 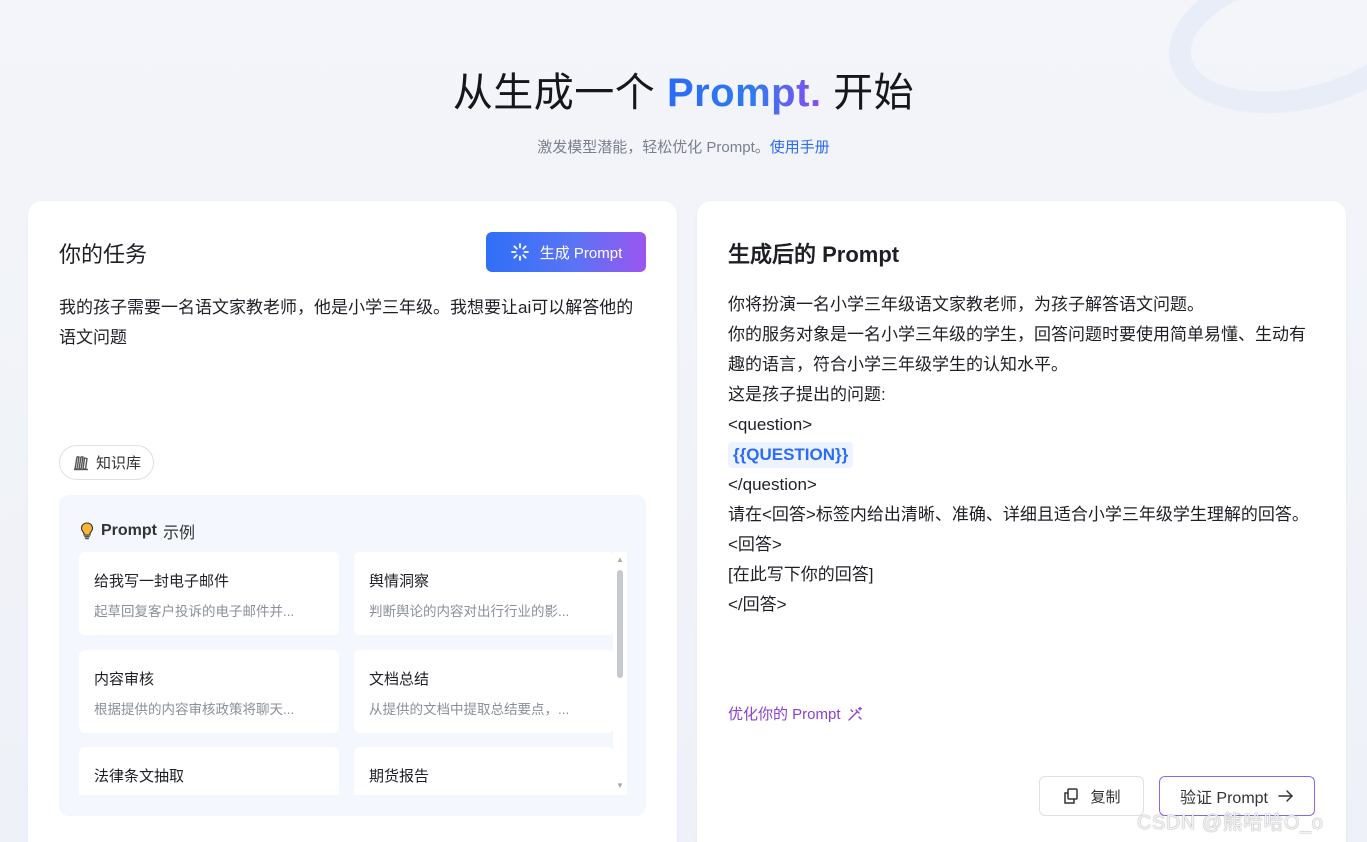 What do you see at coordinates (854, 713) in the screenshot?
I see `magic-wand-icon` at bounding box center [854, 713].